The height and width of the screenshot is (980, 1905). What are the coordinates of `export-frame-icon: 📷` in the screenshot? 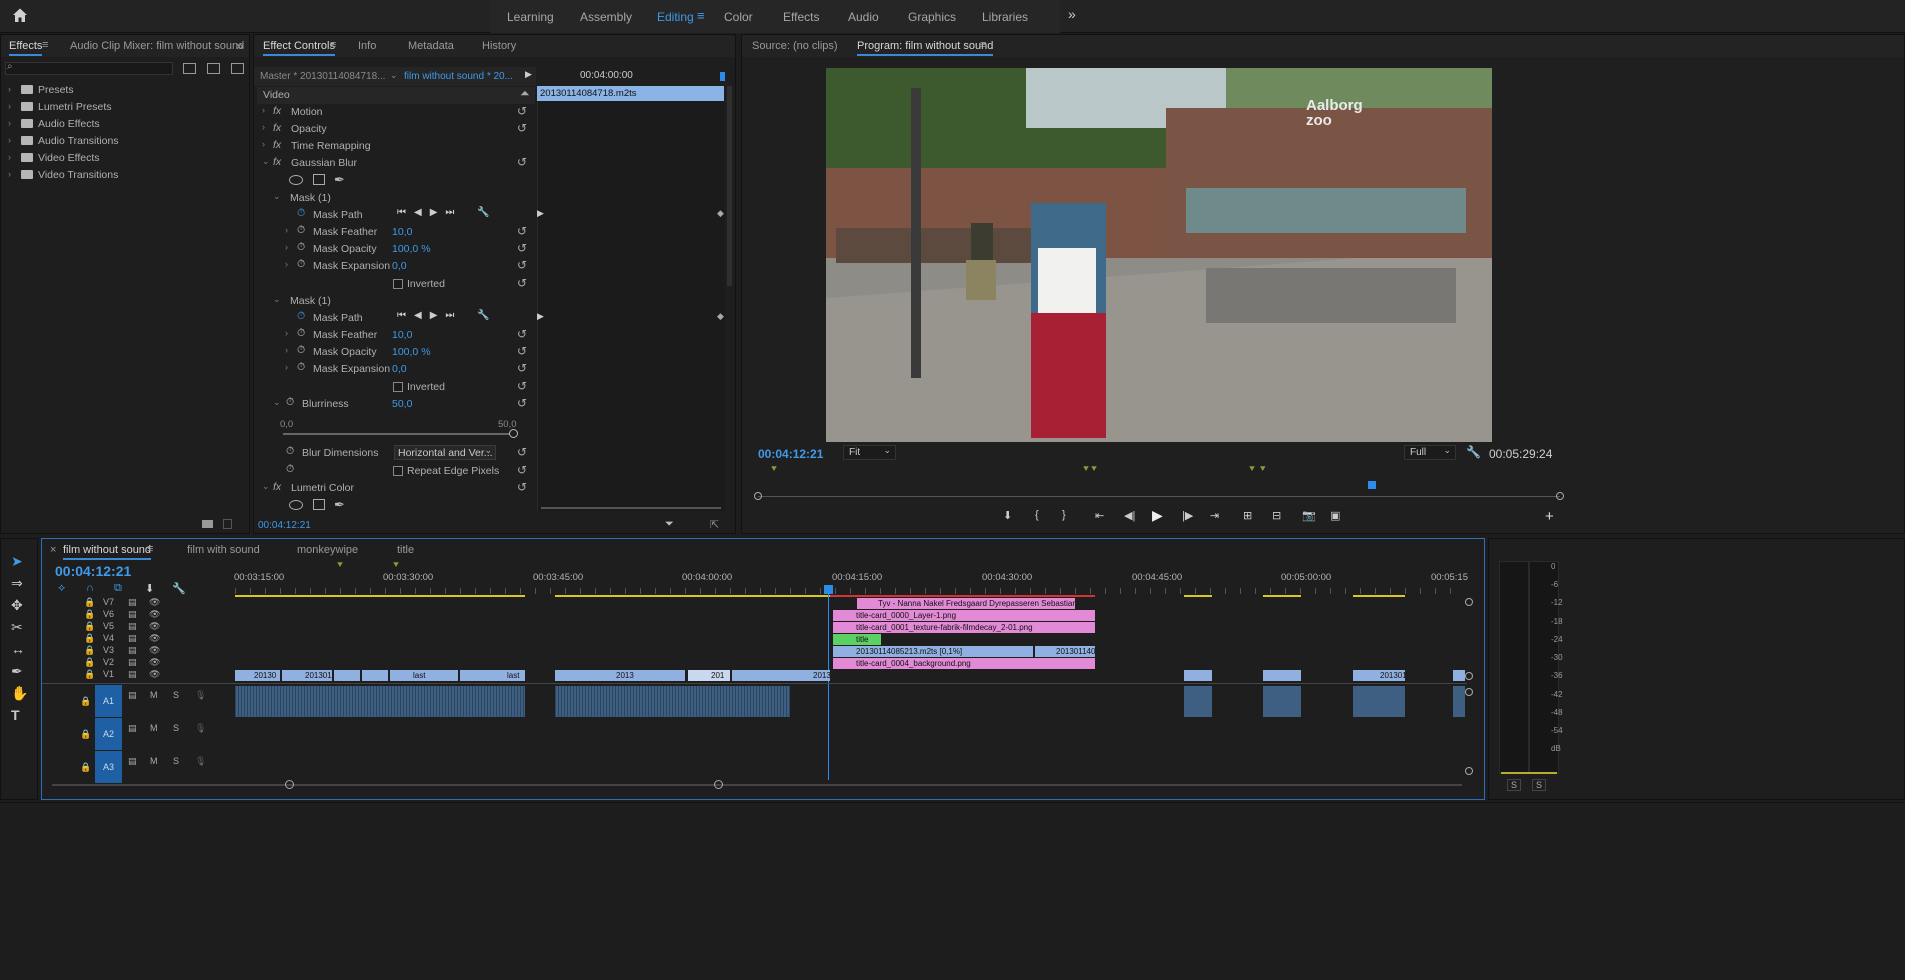 It's located at (1309, 515).